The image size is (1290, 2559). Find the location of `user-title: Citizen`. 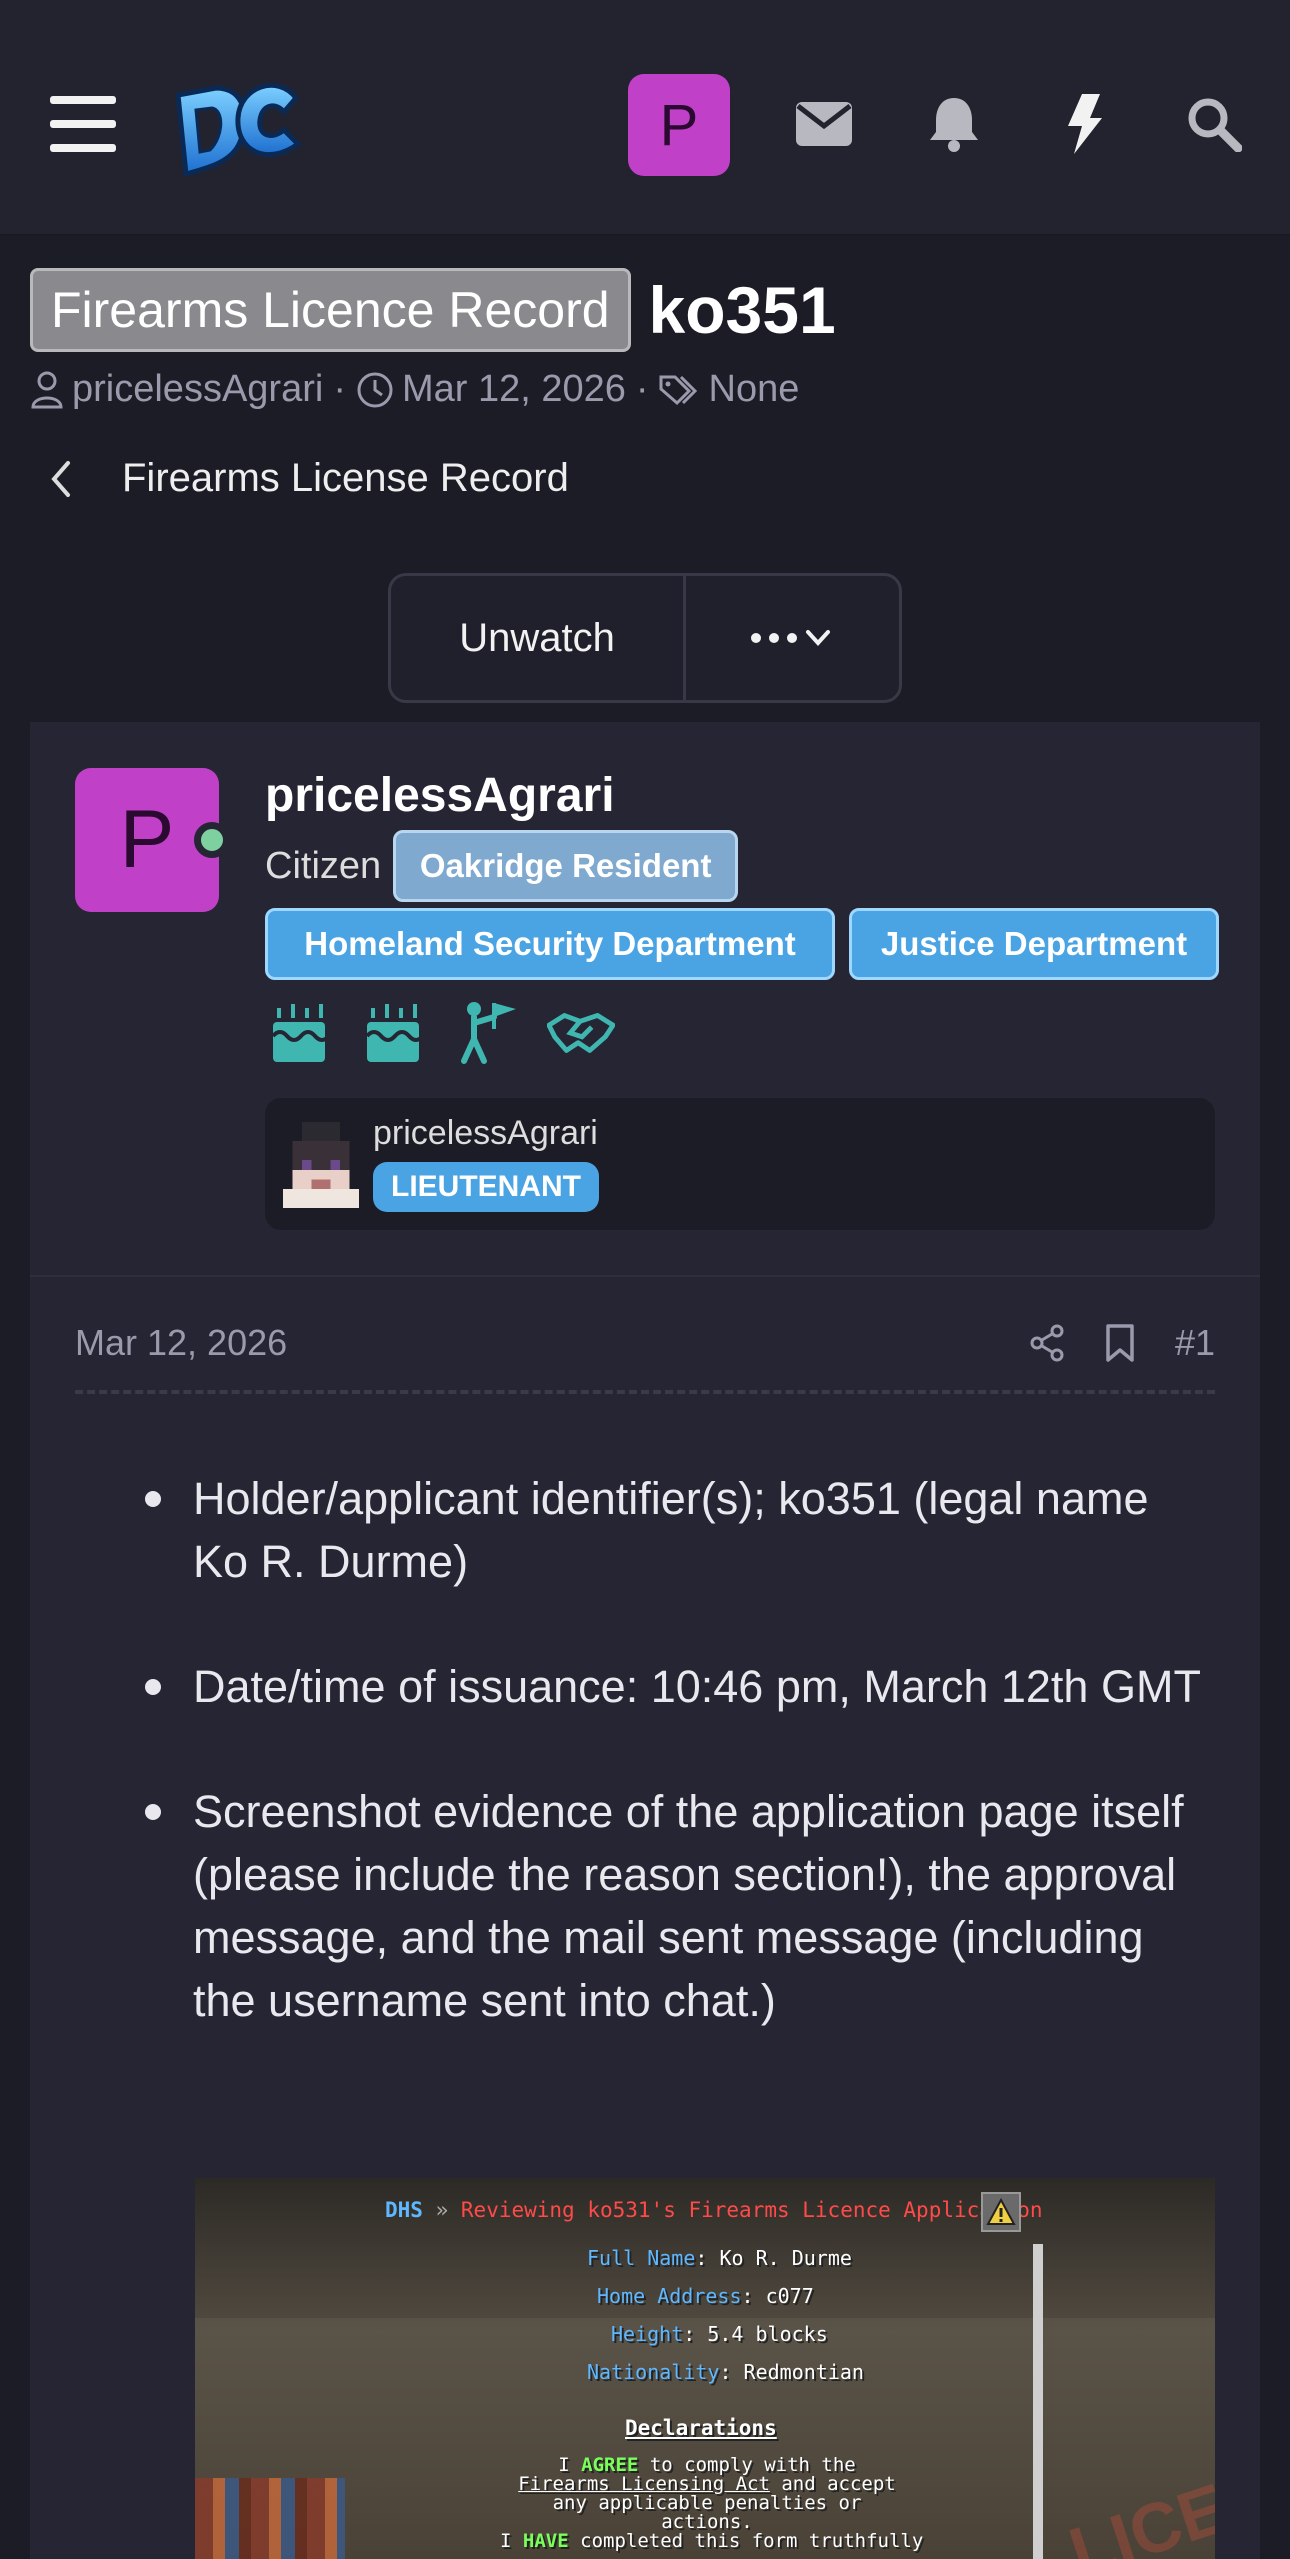

user-title: Citizen is located at coordinates (323, 865).